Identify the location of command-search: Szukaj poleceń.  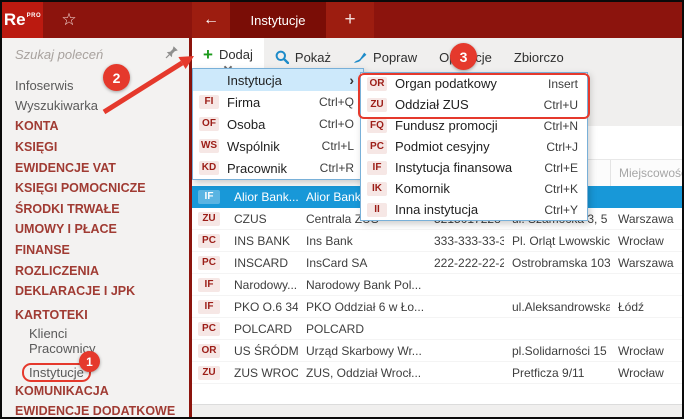
(95, 54).